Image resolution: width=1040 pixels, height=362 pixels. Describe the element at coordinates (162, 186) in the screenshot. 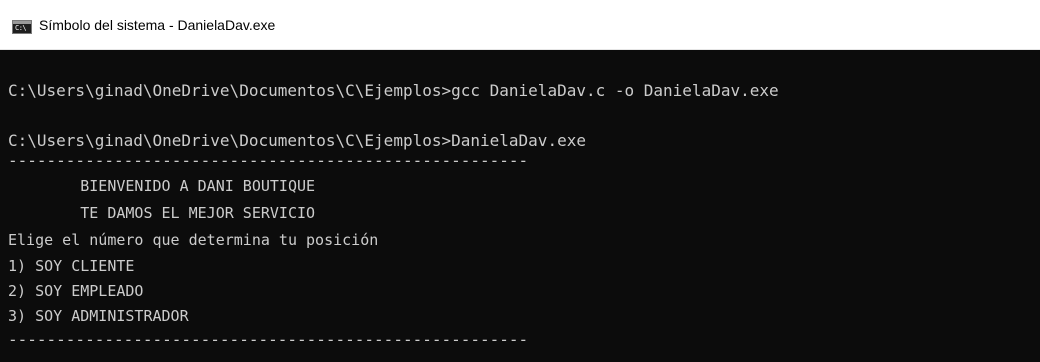

I see `console-line-welcome: BIENVENIDO A DANI BOUTIQUE` at that location.